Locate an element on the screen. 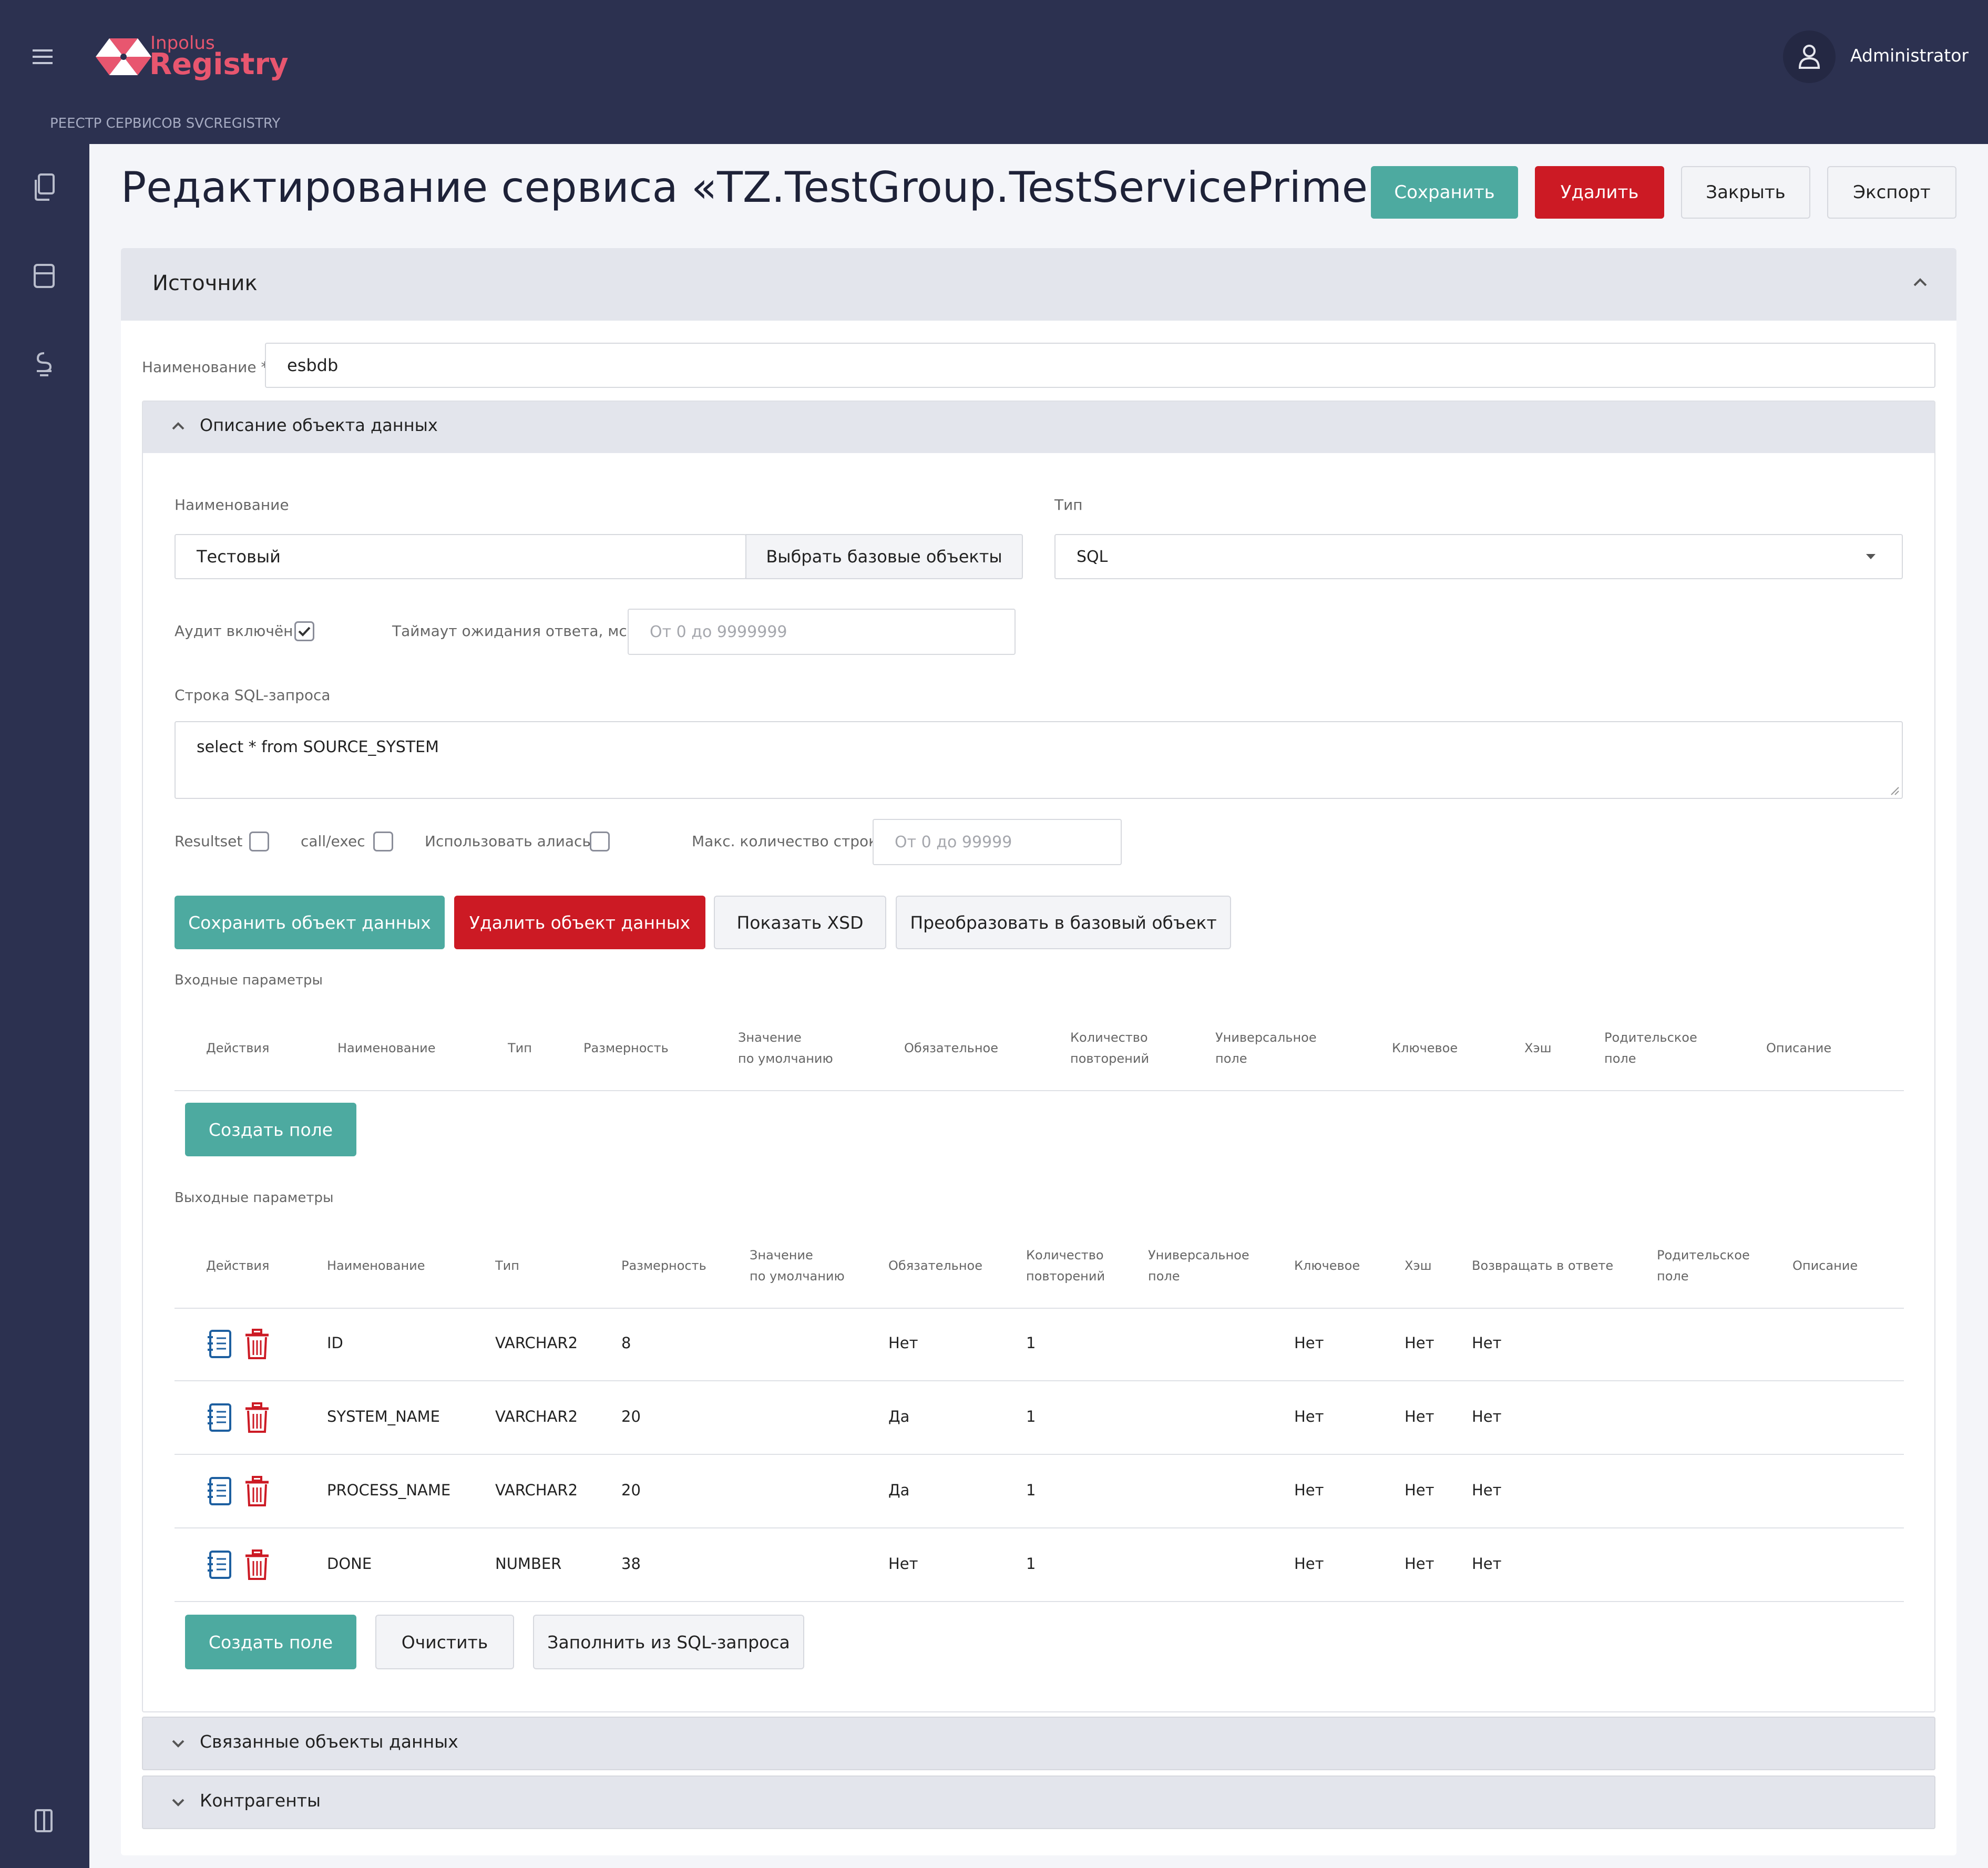 This screenshot has height=1868, width=1988. create-output-field-button: Создать поле is located at coordinates (270, 1642).